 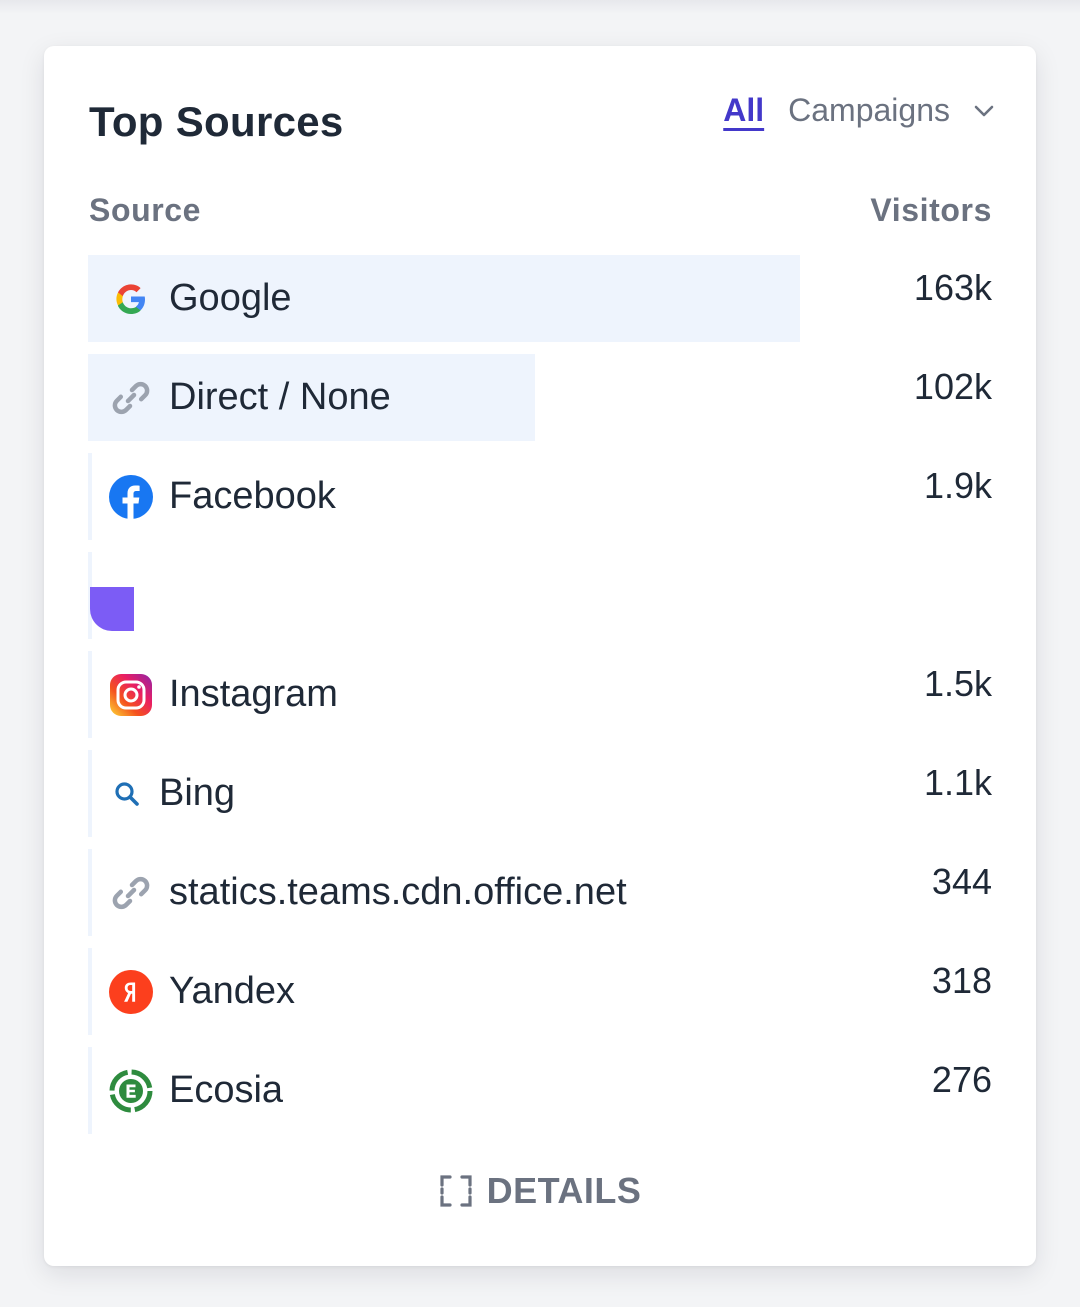 I want to click on column-header-visitors: Visitors, so click(x=931, y=210).